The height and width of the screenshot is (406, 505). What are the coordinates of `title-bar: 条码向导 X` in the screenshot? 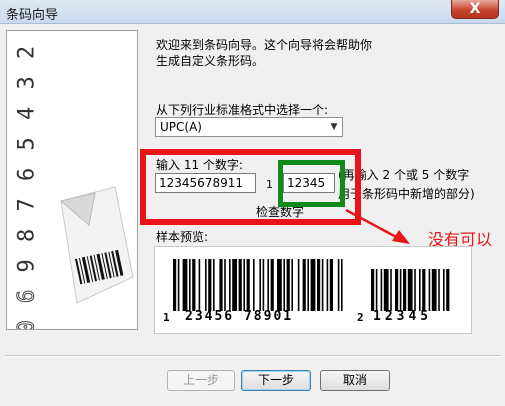 It's located at (252, 12).